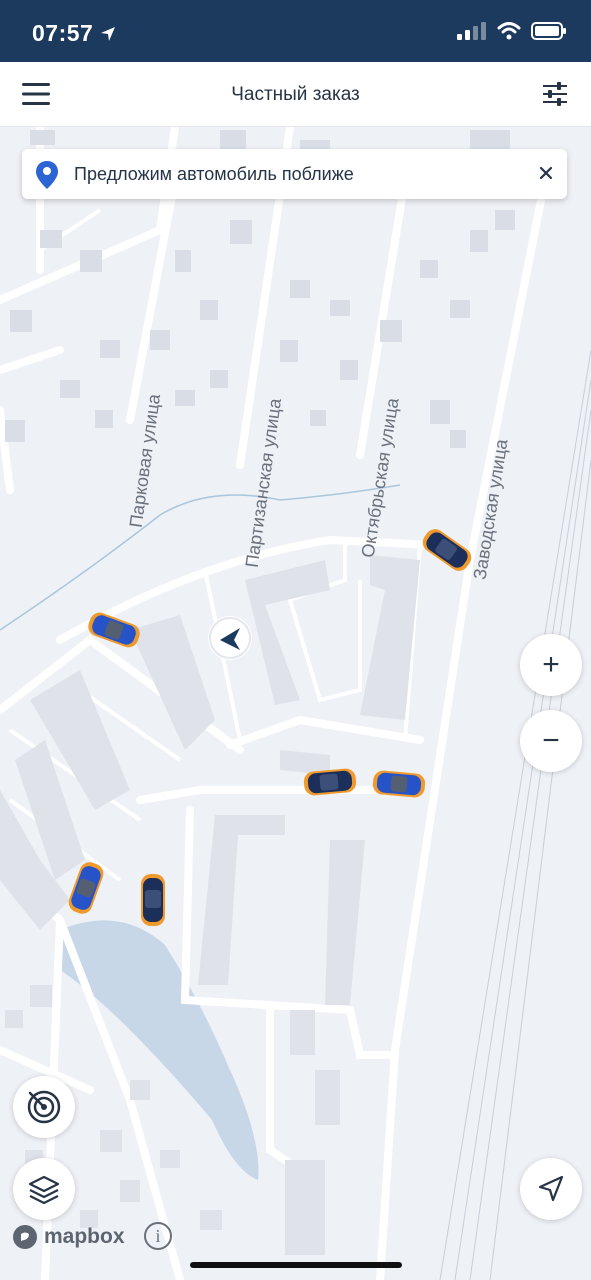 The width and height of the screenshot is (591, 1280). What do you see at coordinates (25, 1237) in the screenshot?
I see `mapbox-logo-icon` at bounding box center [25, 1237].